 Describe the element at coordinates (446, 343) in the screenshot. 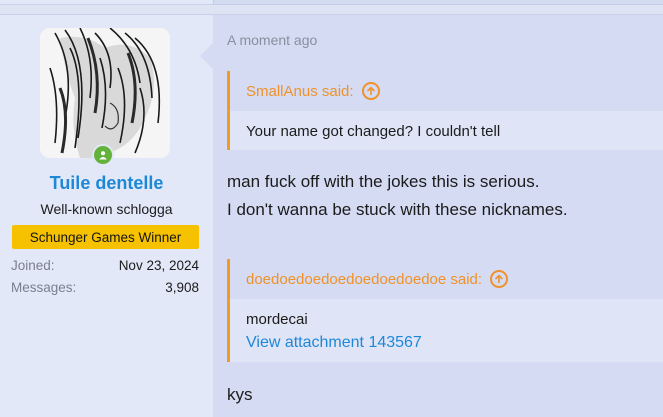

I see `attachment-link: View attachment 143567` at that location.